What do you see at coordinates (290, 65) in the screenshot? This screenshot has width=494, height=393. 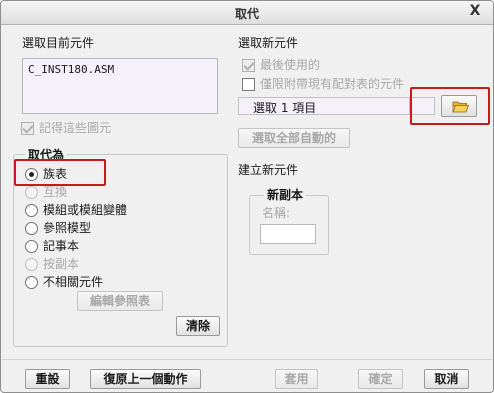 I see `last-used-label: 最後使用的` at bounding box center [290, 65].